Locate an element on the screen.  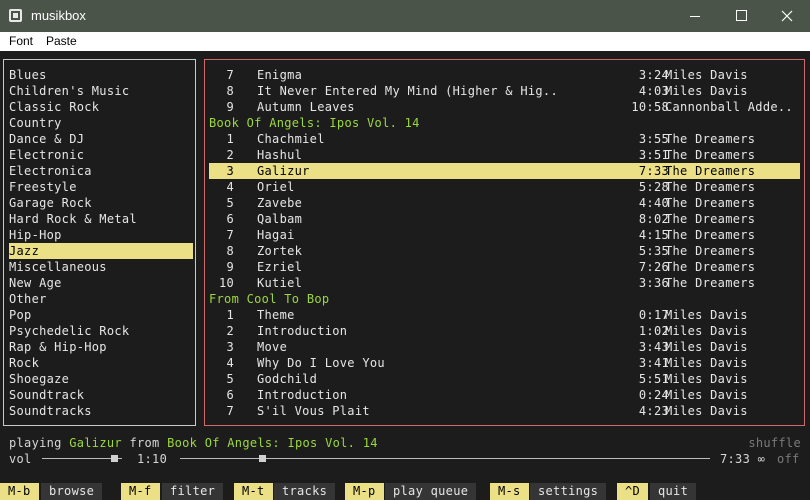
track-row: 4 Oriel 5:28 The Dreamers is located at coordinates (504, 187).